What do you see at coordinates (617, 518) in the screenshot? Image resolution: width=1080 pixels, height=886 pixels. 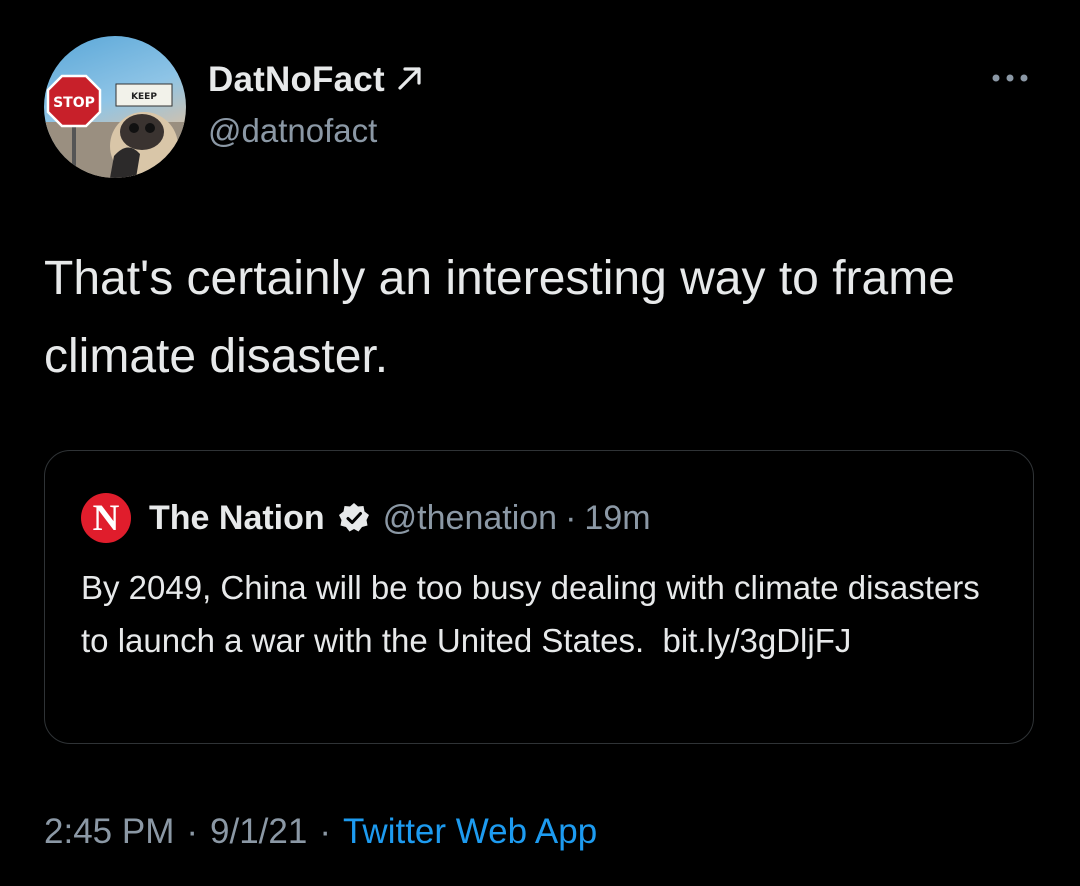 I see `quoted-timestamp: 19m` at bounding box center [617, 518].